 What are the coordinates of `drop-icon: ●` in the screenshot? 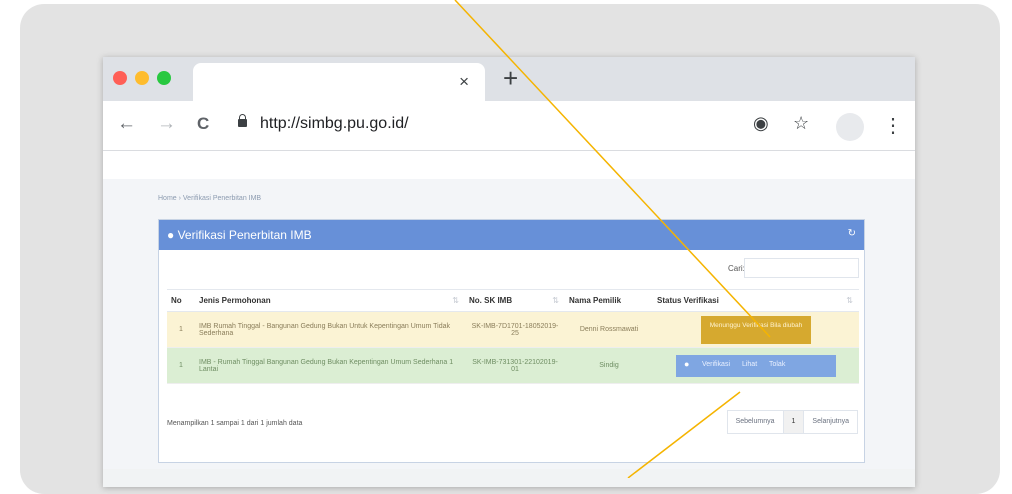 It's located at (687, 363).